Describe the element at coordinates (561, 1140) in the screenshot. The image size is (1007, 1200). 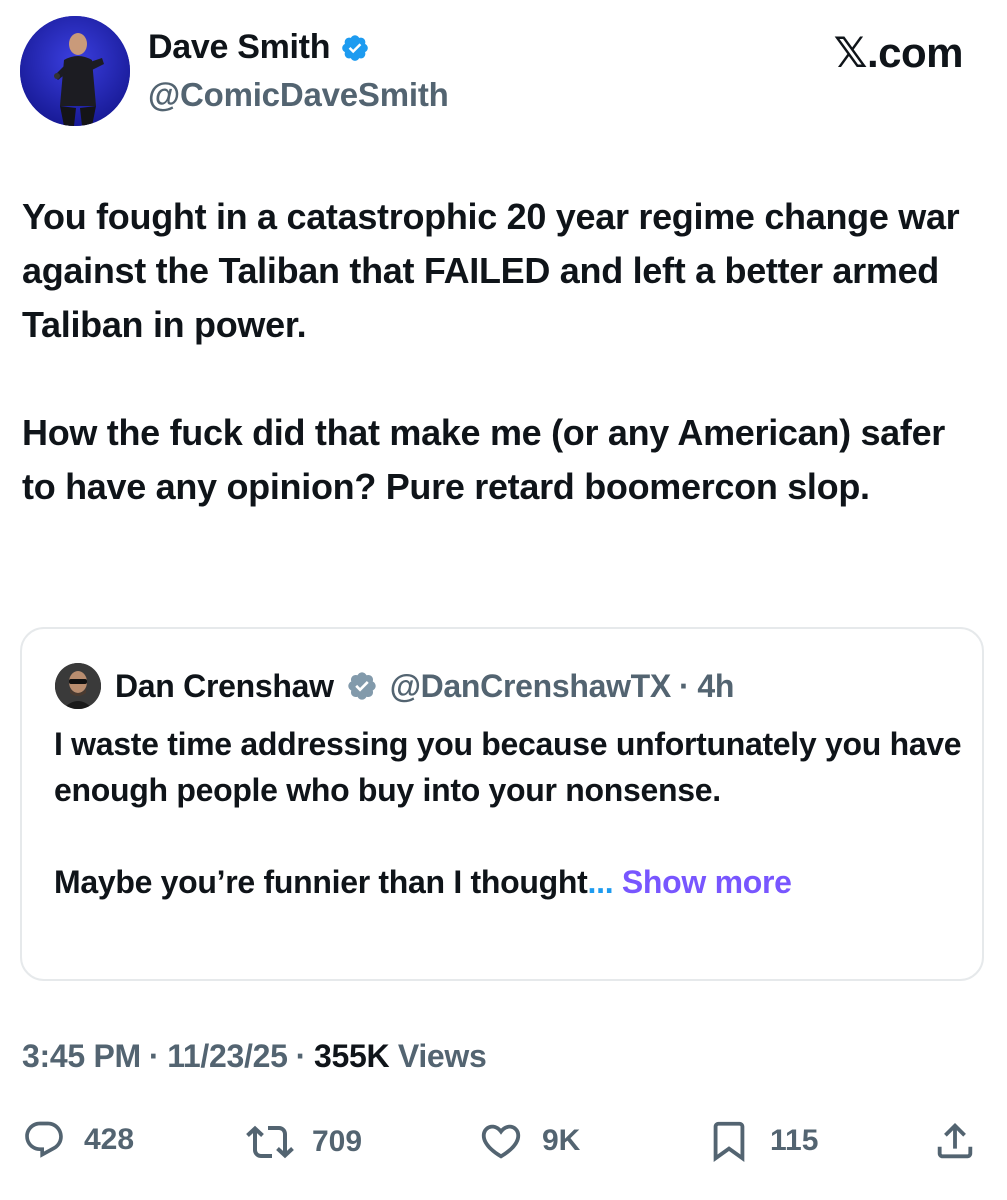
I see `like-count: 9K` at that location.